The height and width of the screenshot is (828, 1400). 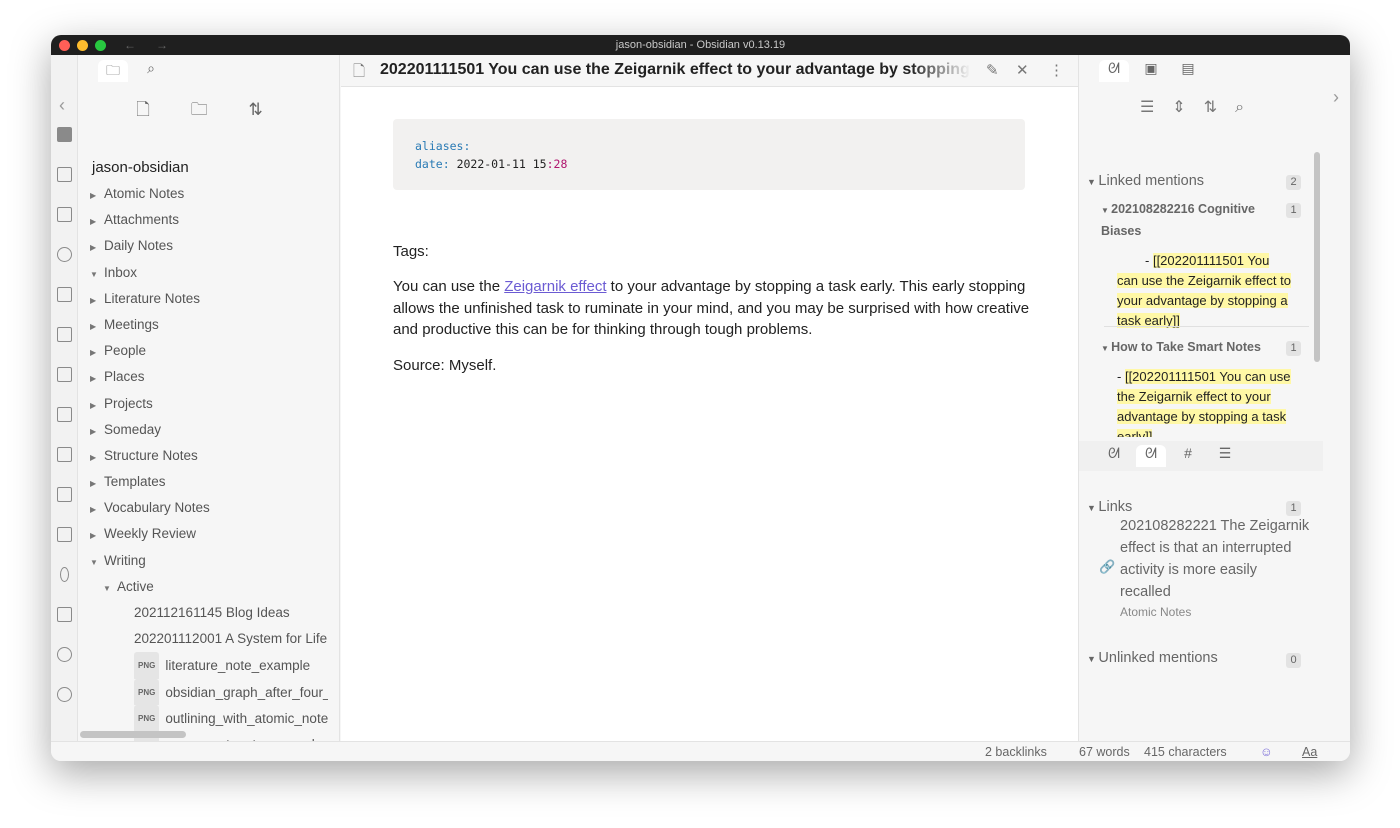 I want to click on edit-pencil-icon: ✎, so click(x=992, y=70).